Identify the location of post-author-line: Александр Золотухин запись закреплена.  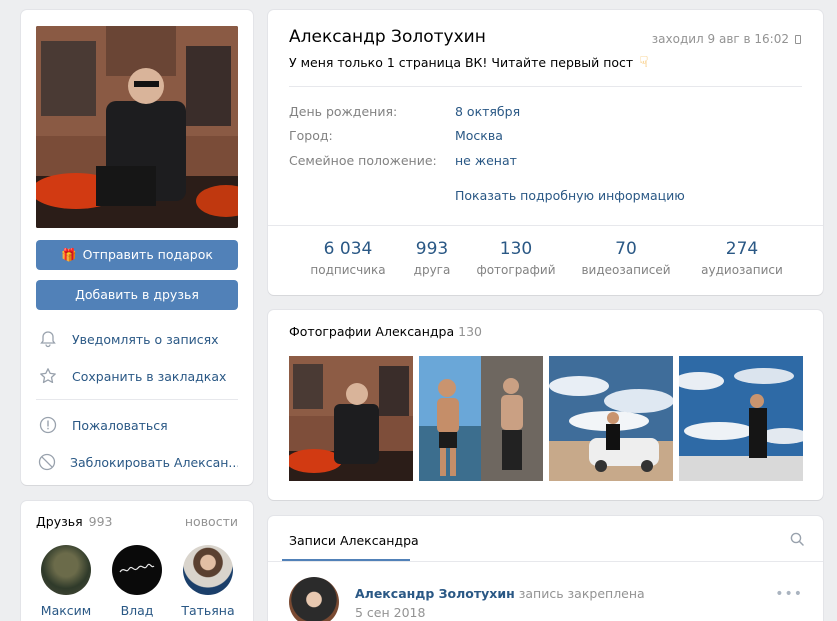
(500, 593).